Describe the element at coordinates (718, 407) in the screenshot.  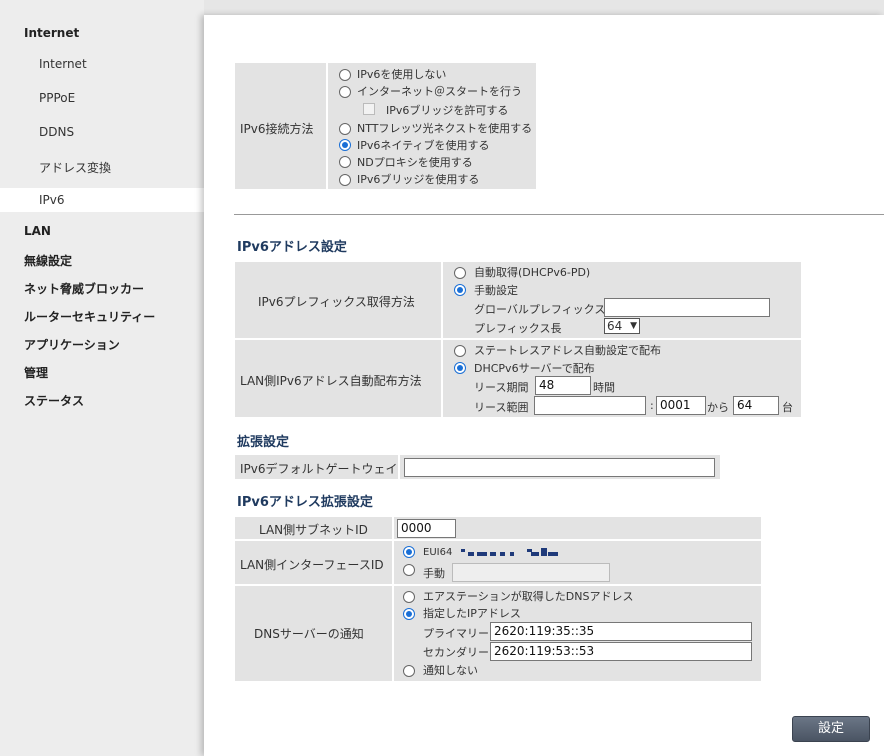
I see `lease-range-from-label: から` at that location.